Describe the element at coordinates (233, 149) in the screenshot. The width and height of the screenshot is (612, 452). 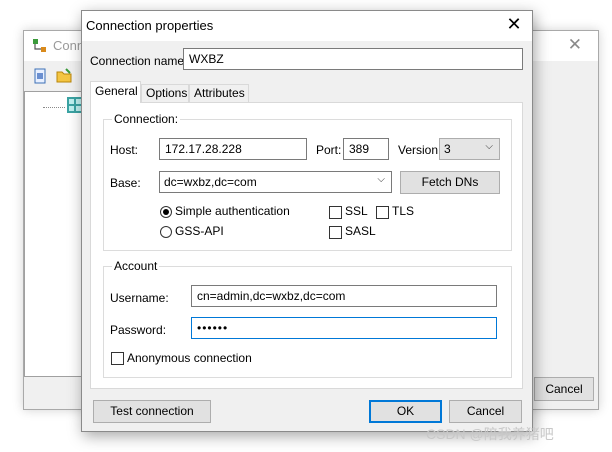
I see `host-field: 172.17.28.228` at that location.